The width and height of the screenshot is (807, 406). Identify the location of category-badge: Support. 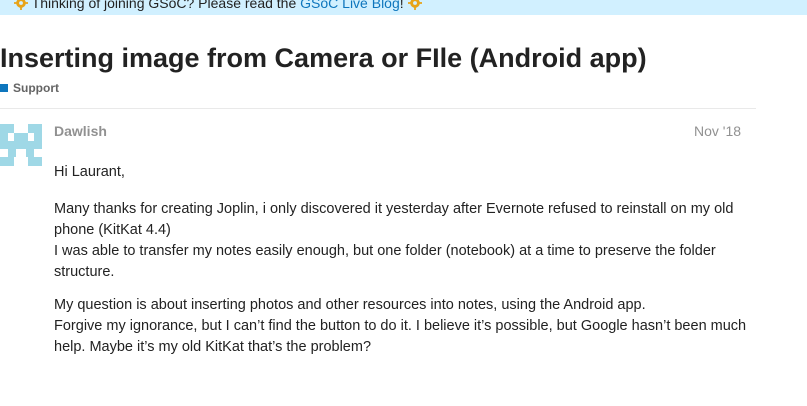
(29, 88).